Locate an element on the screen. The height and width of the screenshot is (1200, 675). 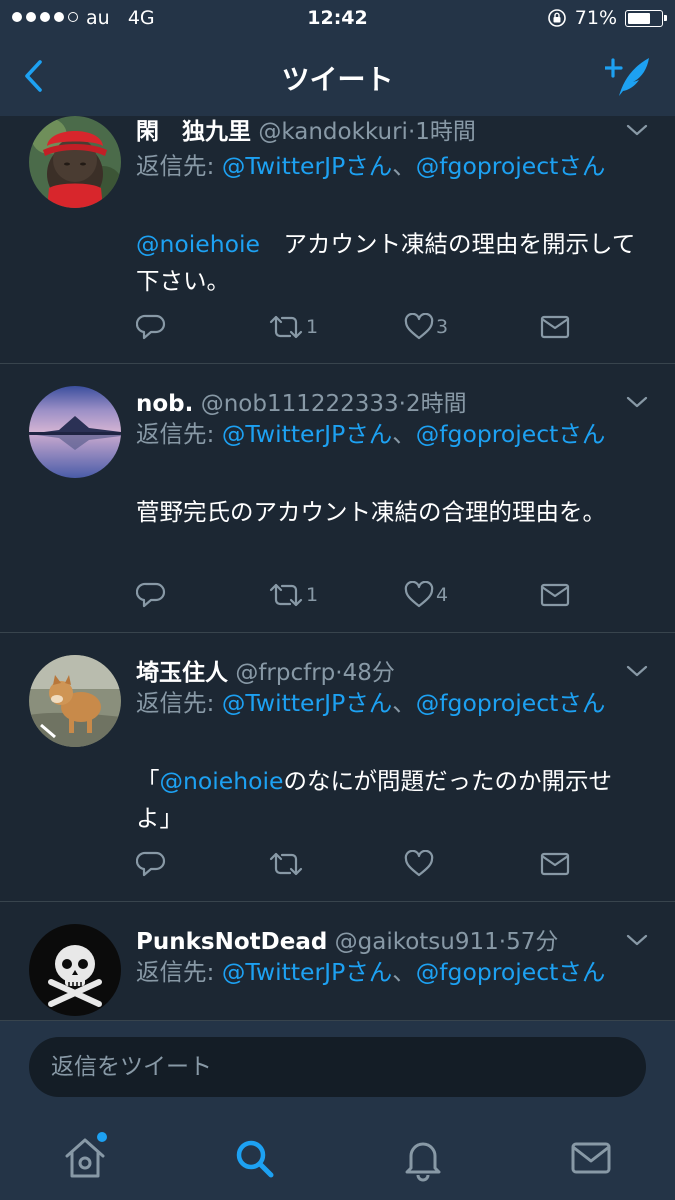
like-button: 3 is located at coordinates (426, 327).